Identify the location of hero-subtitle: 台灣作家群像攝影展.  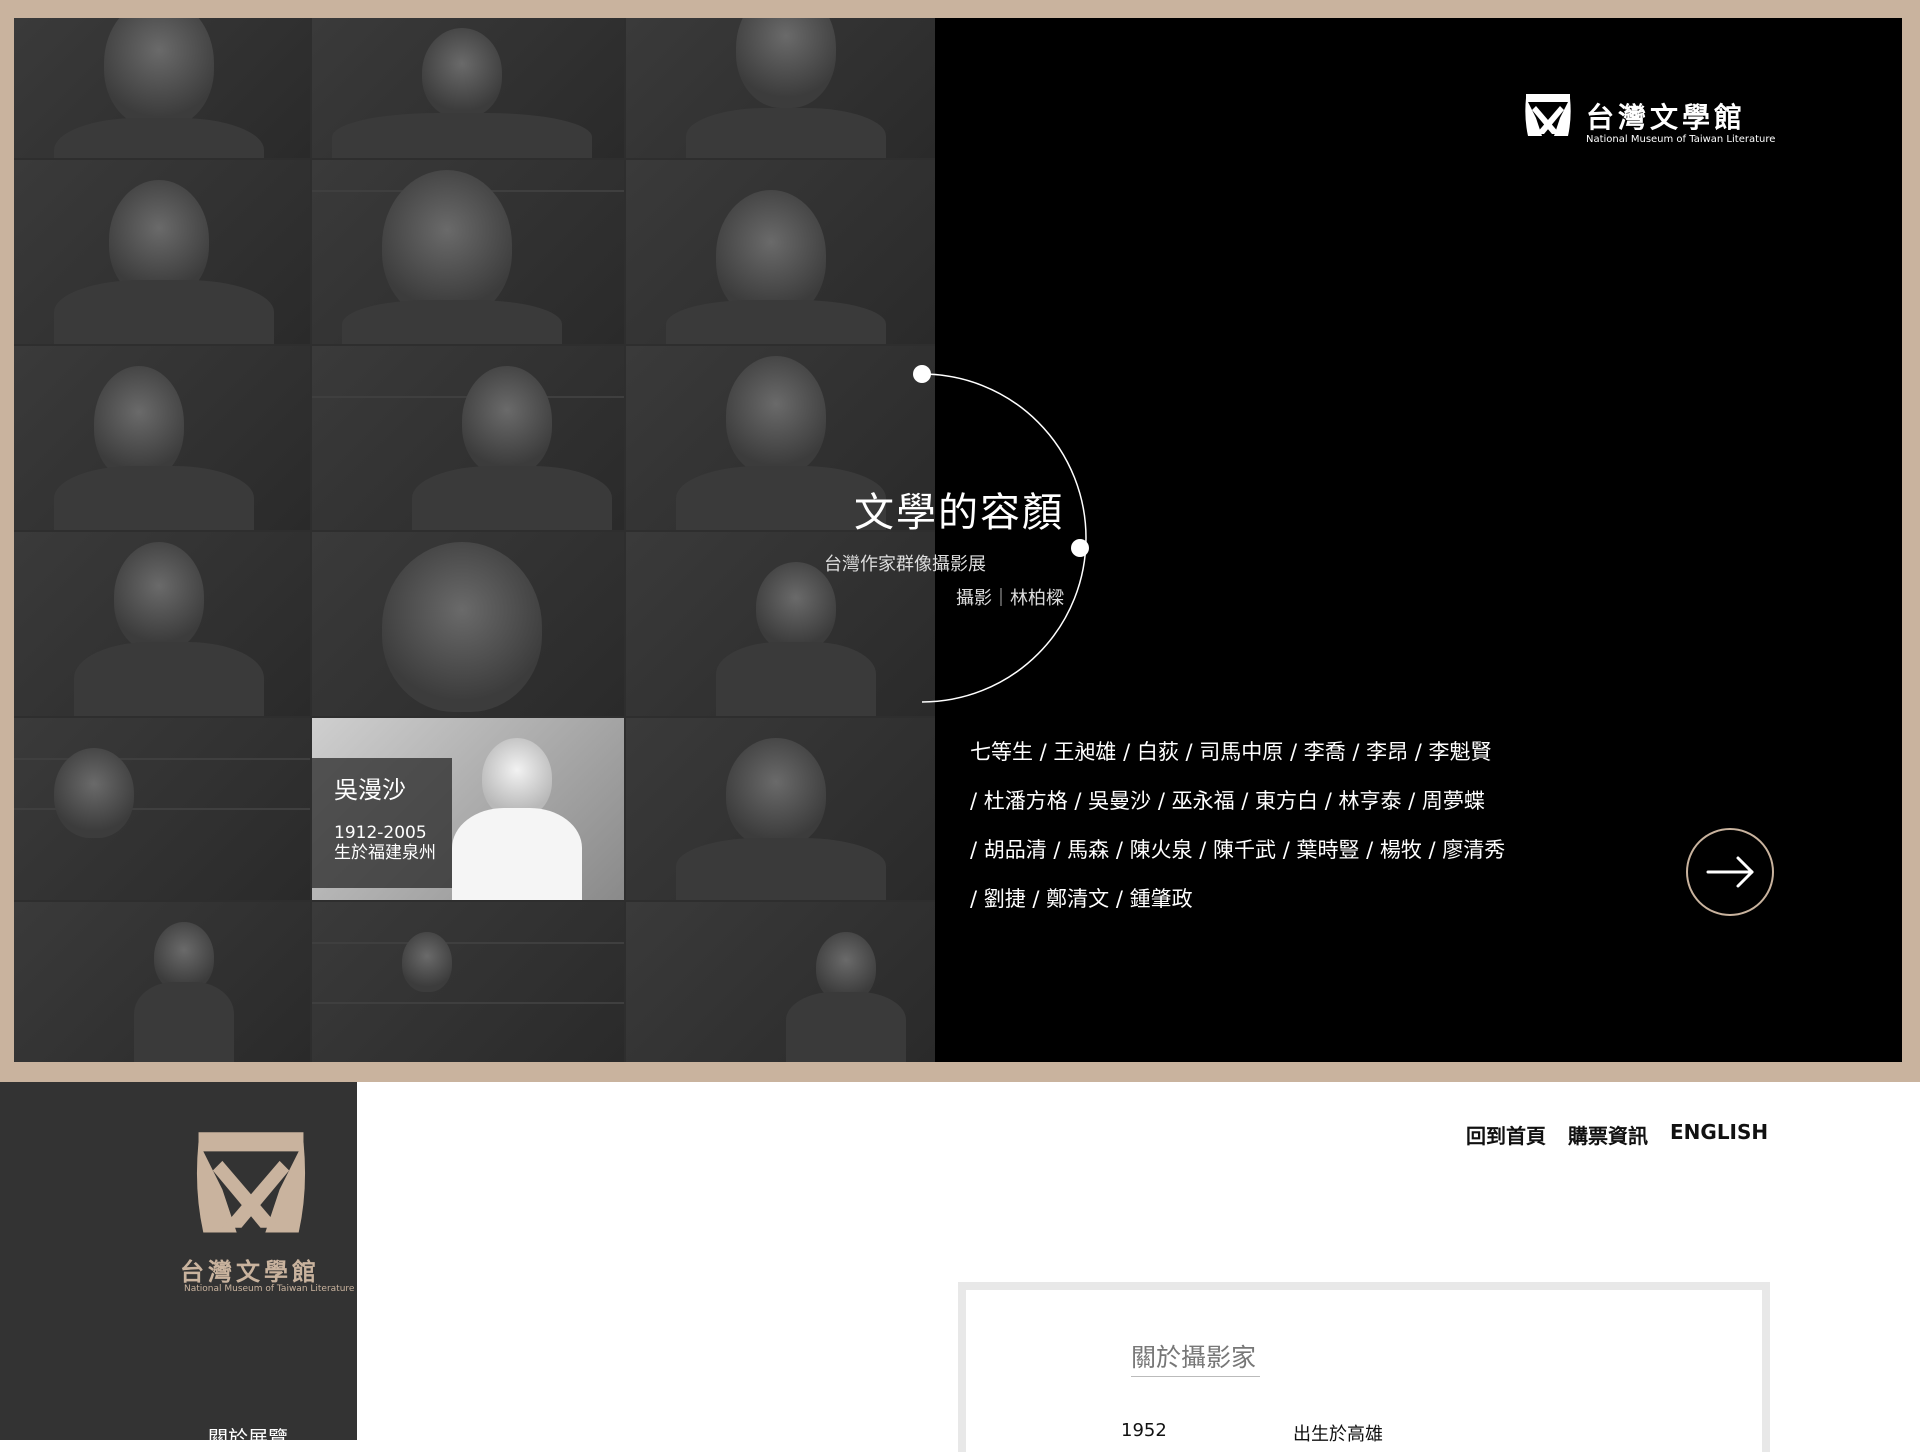
(905, 564).